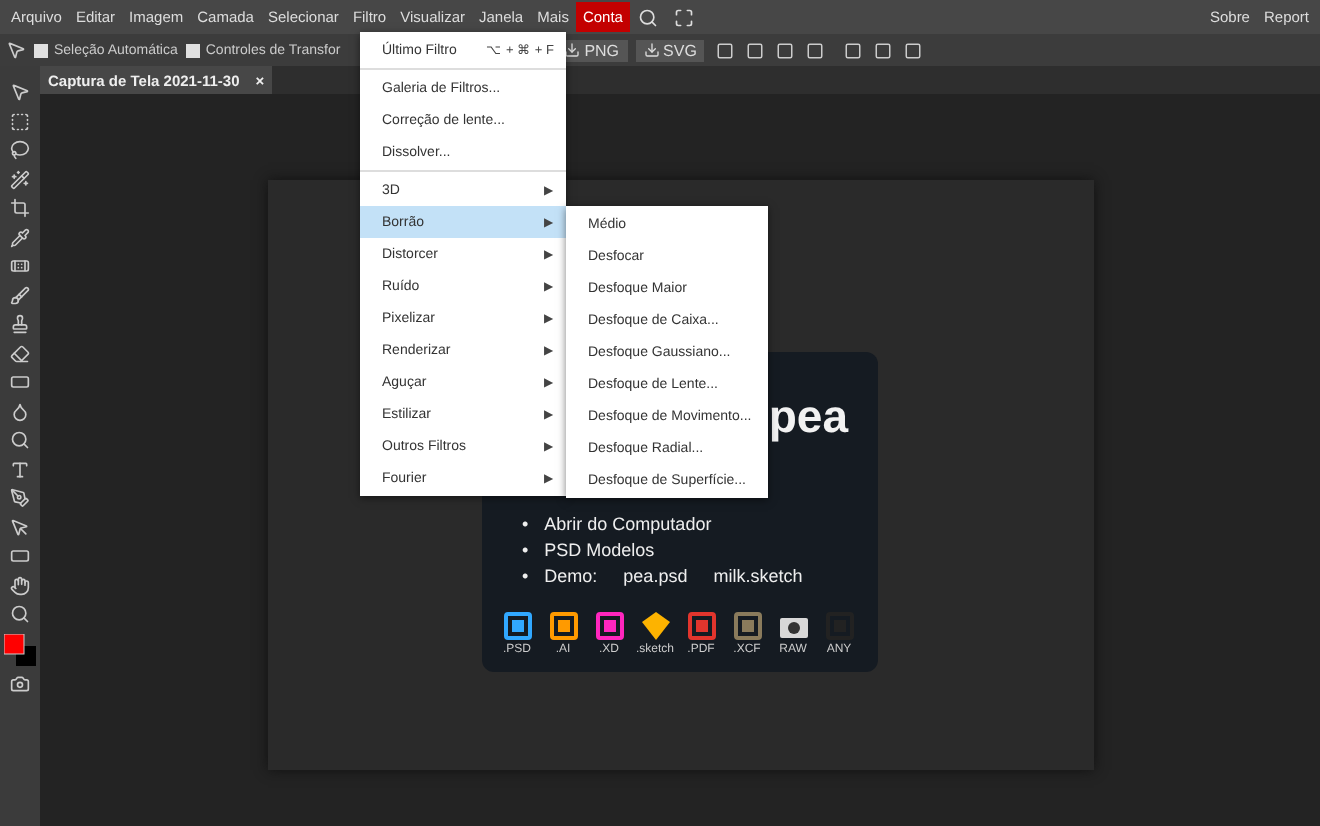  I want to click on path-select-tool-icon, so click(20, 527).